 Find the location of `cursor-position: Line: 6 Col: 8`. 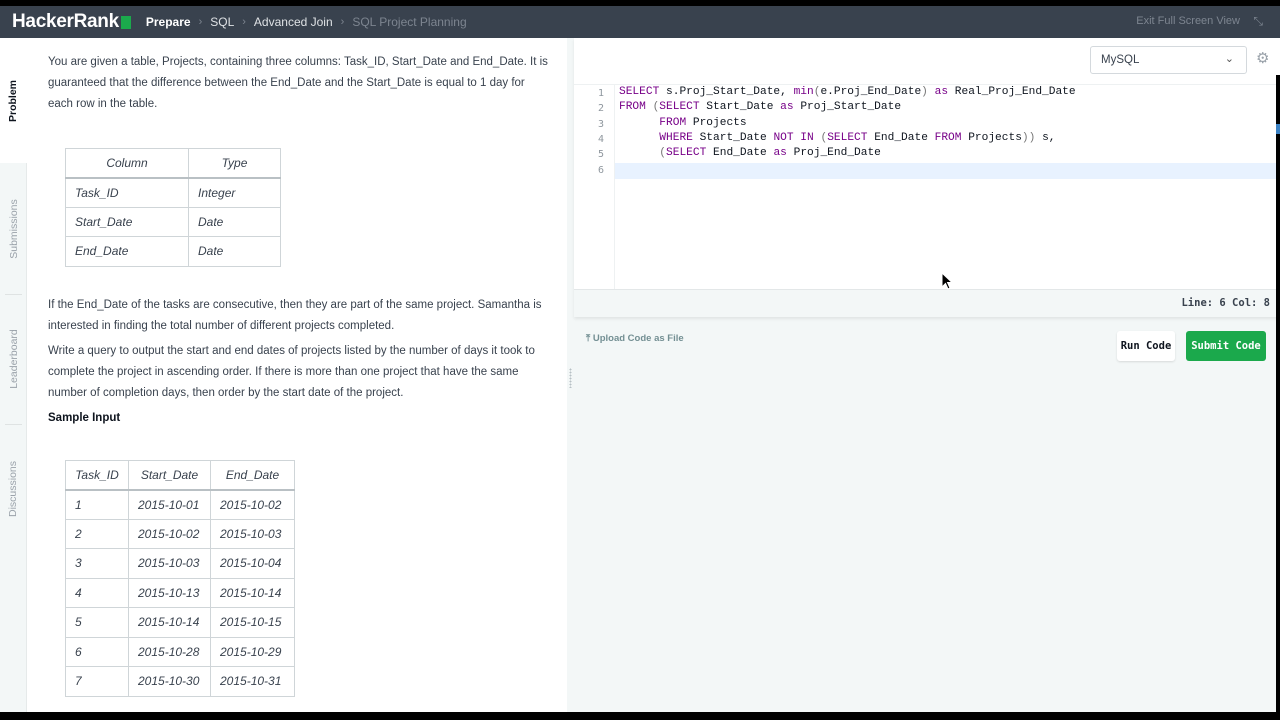

cursor-position: Line: 6 Col: 8 is located at coordinates (1225, 303).